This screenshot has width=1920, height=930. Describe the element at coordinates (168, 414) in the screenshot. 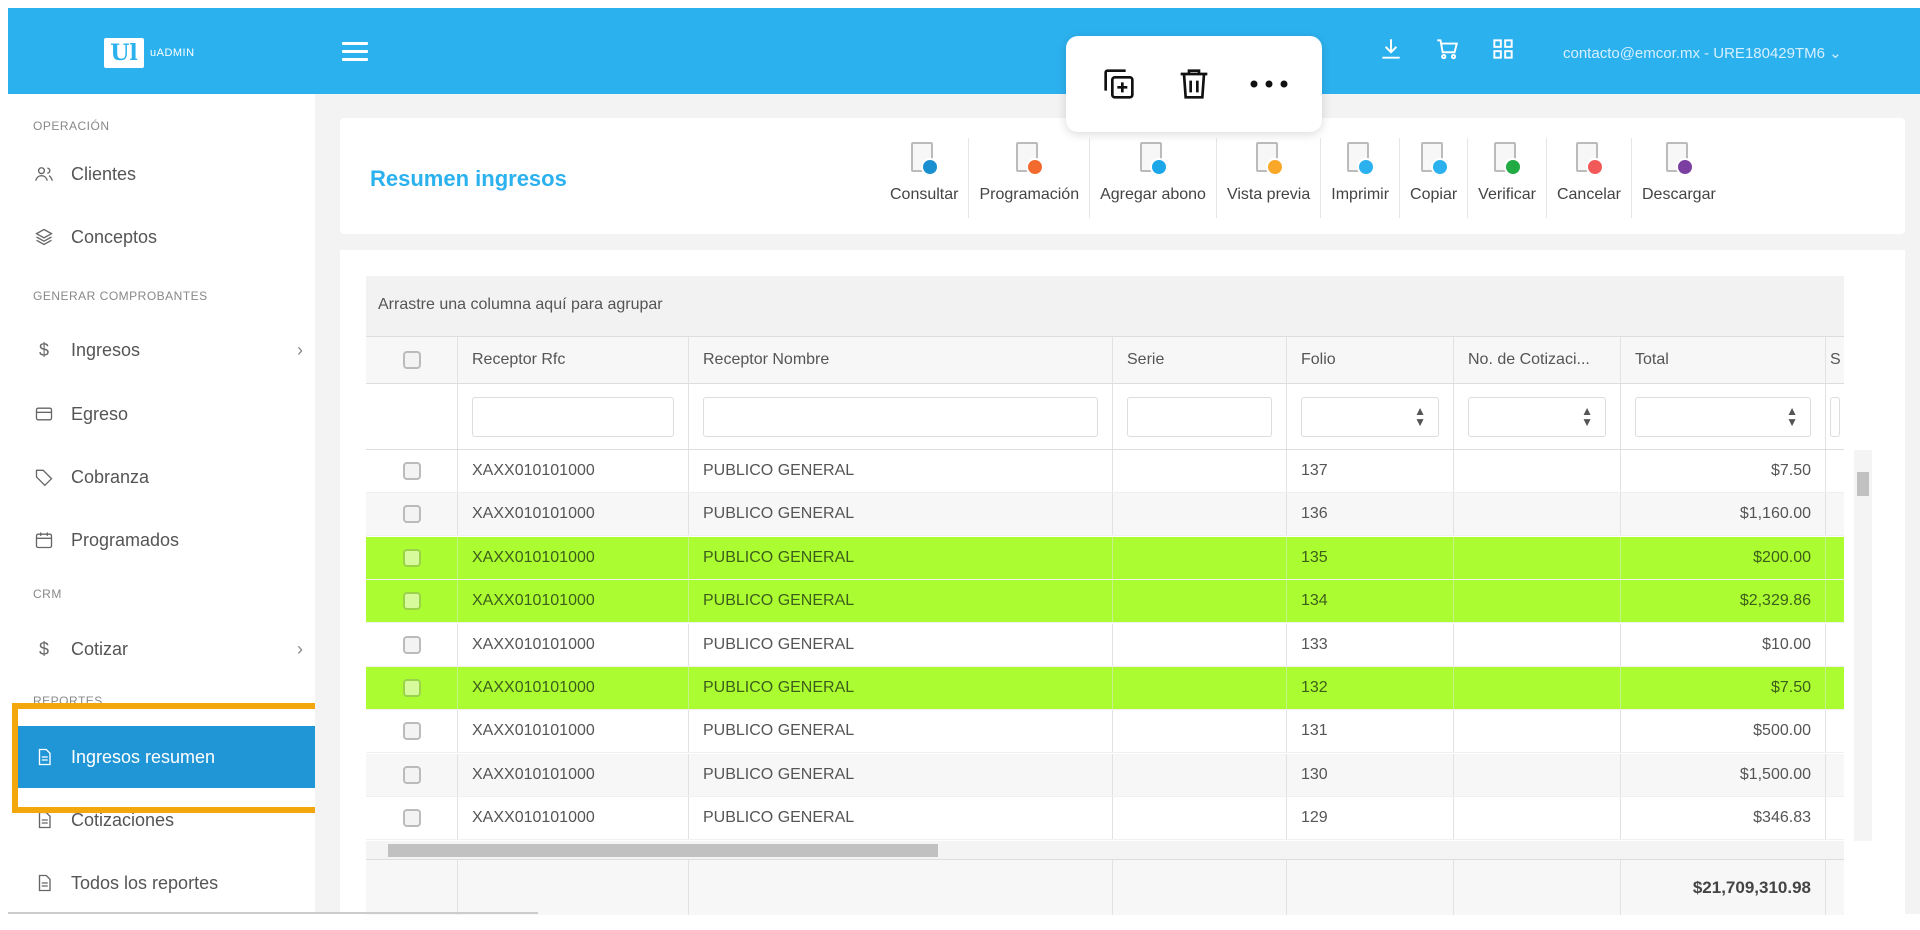

I see `sidebar-item-egreso: Egreso` at that location.